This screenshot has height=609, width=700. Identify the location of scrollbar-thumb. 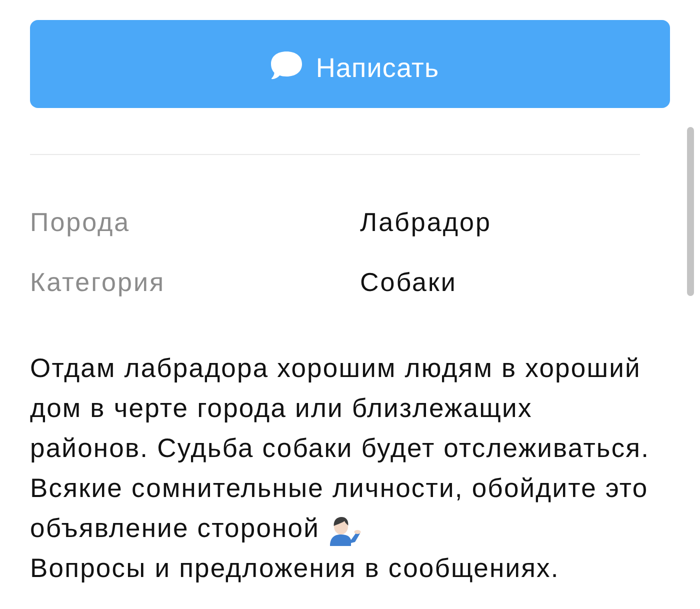
(690, 211).